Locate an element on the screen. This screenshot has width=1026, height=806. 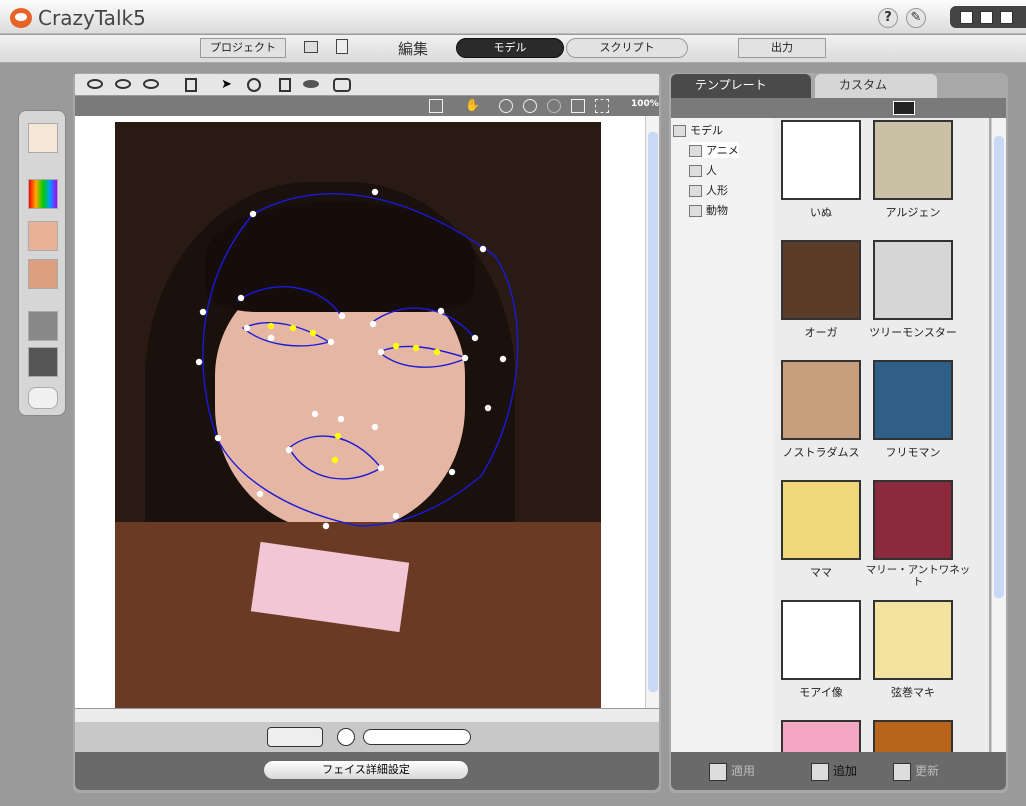
timeline-slider is located at coordinates (367, 715).